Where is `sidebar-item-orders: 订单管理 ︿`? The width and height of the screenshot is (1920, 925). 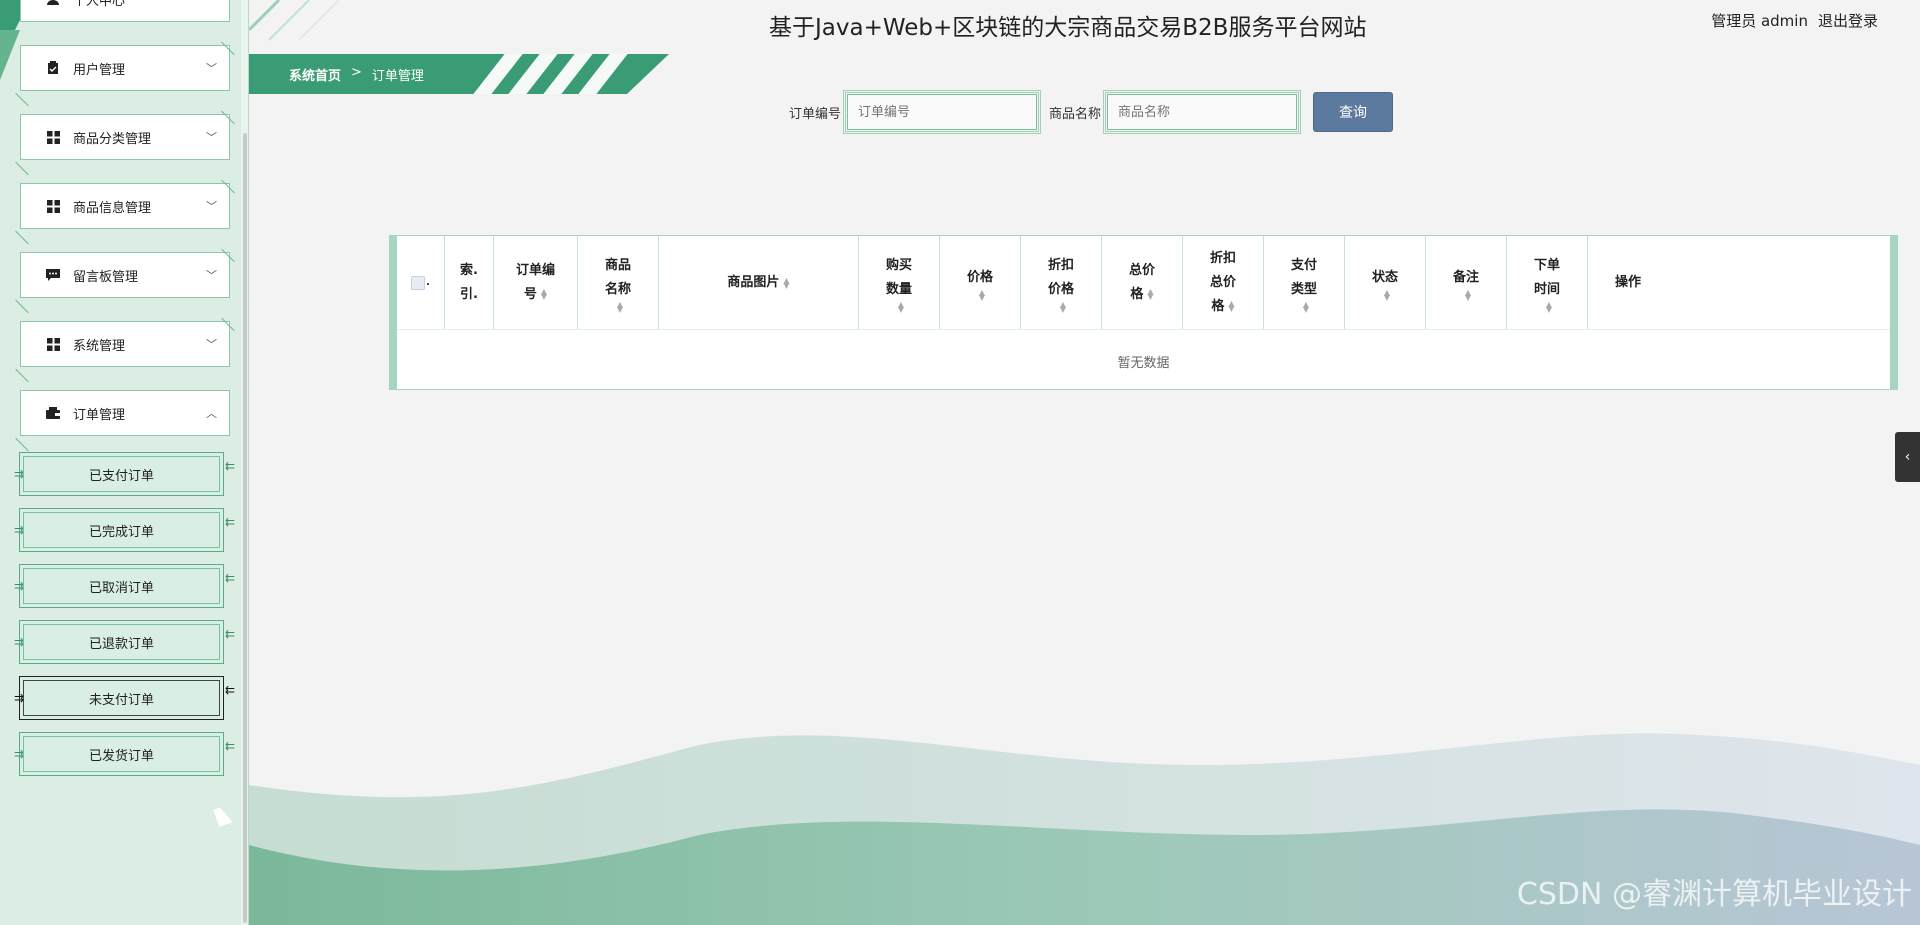 sidebar-item-orders: 订单管理 ︿ is located at coordinates (122, 421).